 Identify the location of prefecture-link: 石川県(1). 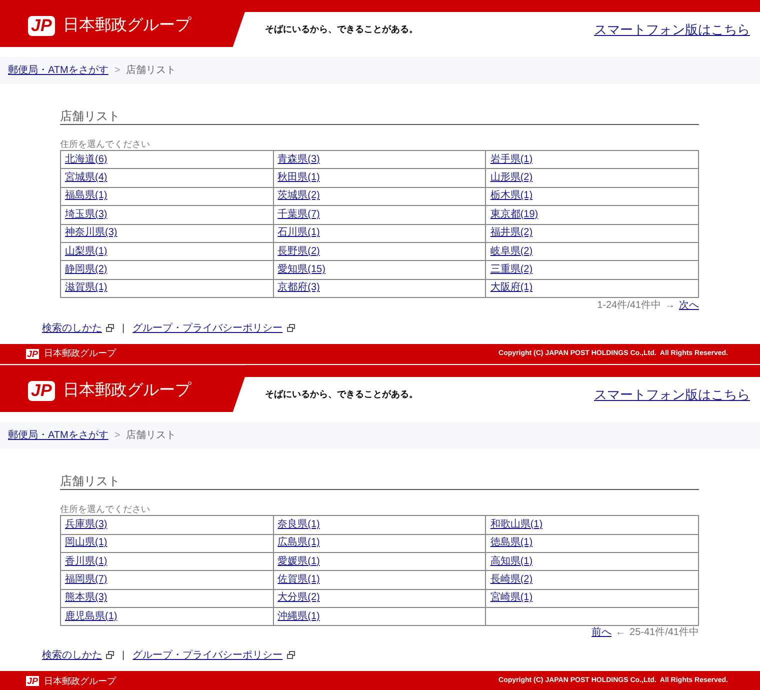
(299, 232).